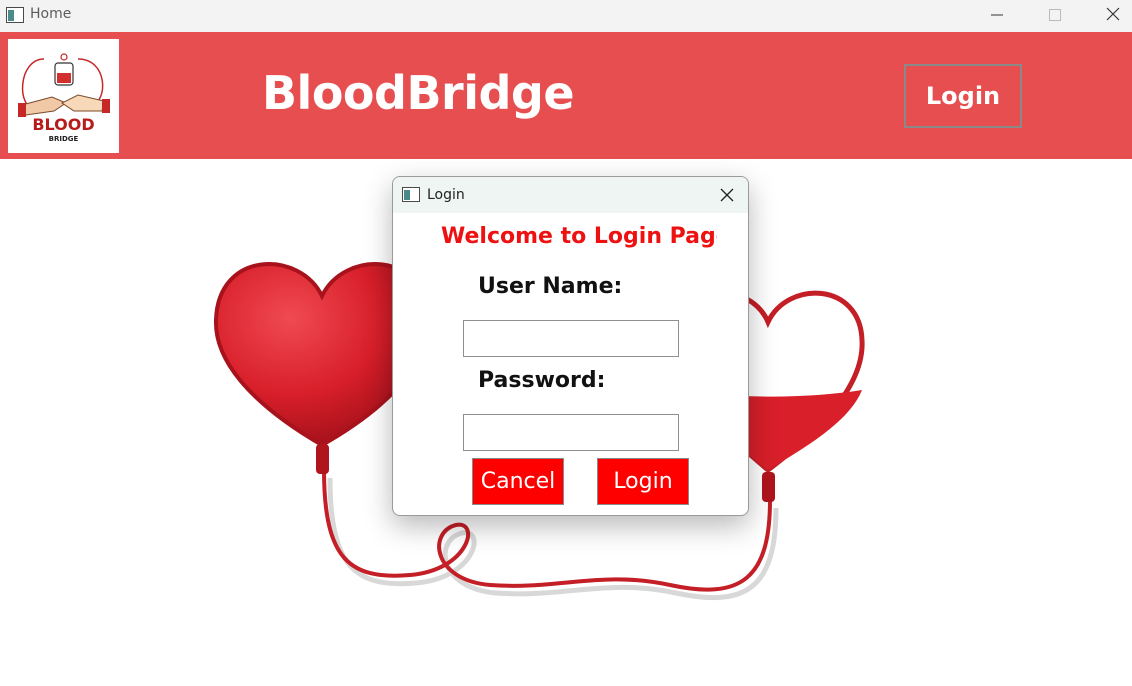  Describe the element at coordinates (51, 14) in the screenshot. I see `window-title: Home` at that location.